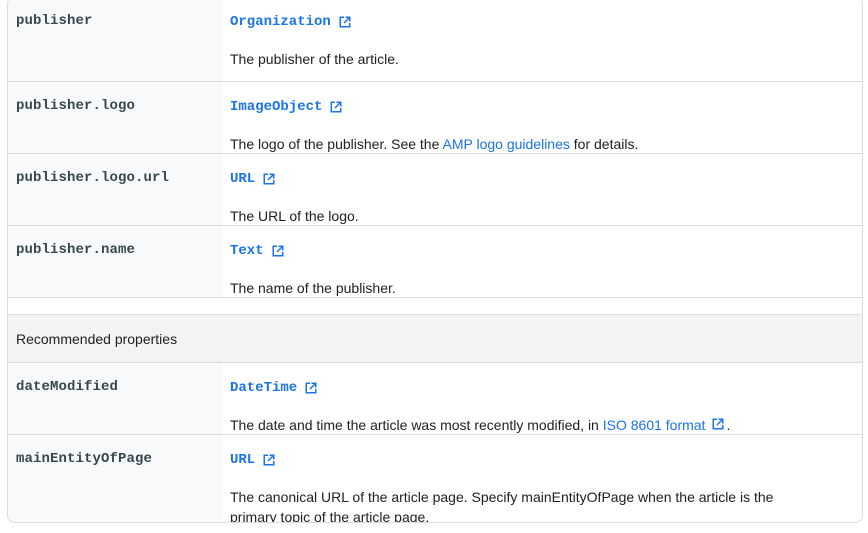 This screenshot has width=868, height=533. Describe the element at coordinates (276, 107) in the screenshot. I see `type-link-imageobject: ImageObject` at that location.